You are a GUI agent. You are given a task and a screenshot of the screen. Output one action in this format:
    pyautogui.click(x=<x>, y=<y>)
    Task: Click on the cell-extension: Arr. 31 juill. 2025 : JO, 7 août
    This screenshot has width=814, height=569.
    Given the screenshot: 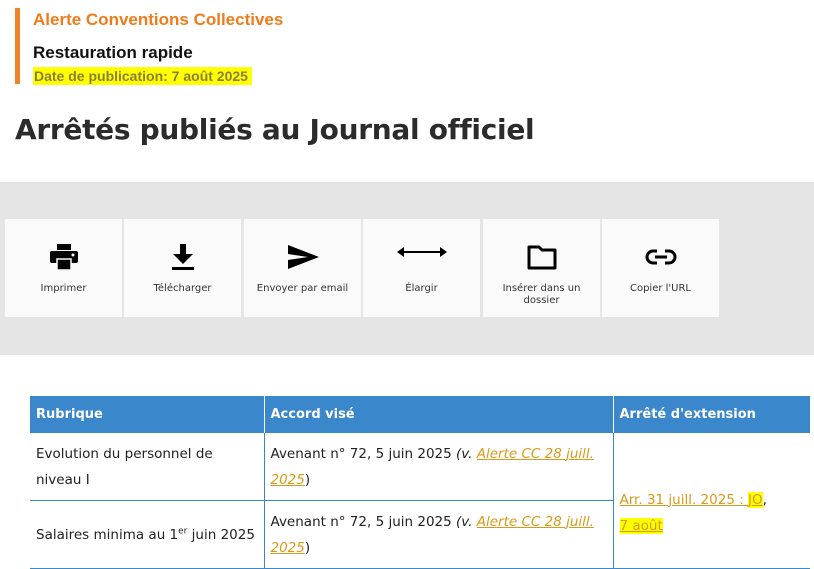 What is the action you would take?
    pyautogui.click(x=711, y=501)
    